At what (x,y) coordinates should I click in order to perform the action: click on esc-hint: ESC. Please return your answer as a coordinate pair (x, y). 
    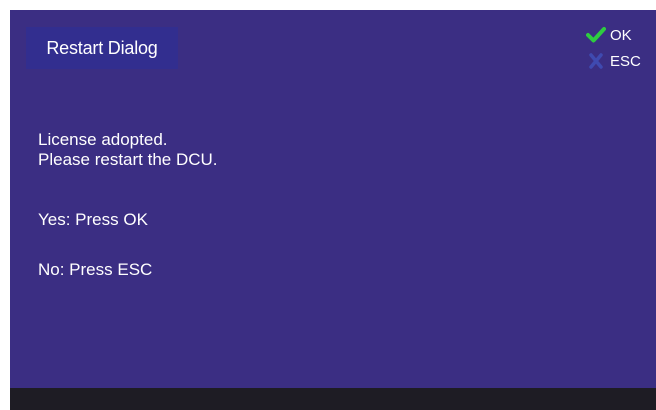
    Looking at the image, I should click on (613, 61).